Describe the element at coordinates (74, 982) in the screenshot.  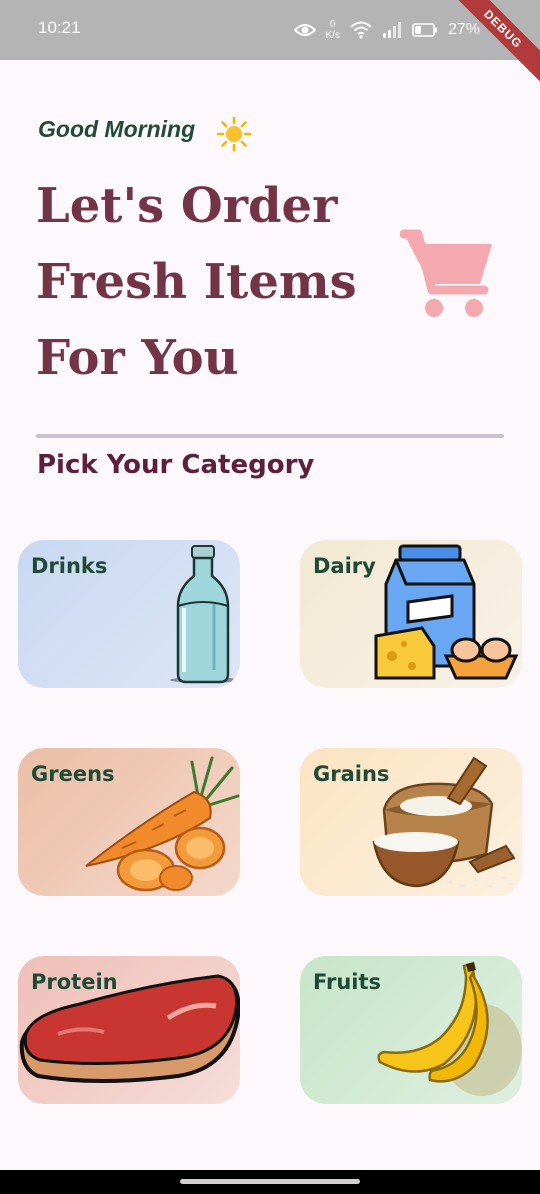
I see `category-label: Protein` at that location.